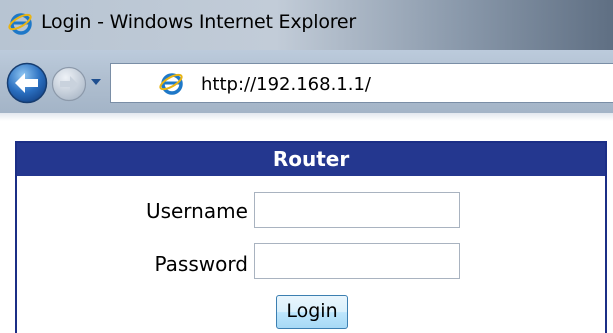 This screenshot has width=613, height=333. What do you see at coordinates (306, 117) in the screenshot?
I see `navigation-bar-edge` at bounding box center [306, 117].